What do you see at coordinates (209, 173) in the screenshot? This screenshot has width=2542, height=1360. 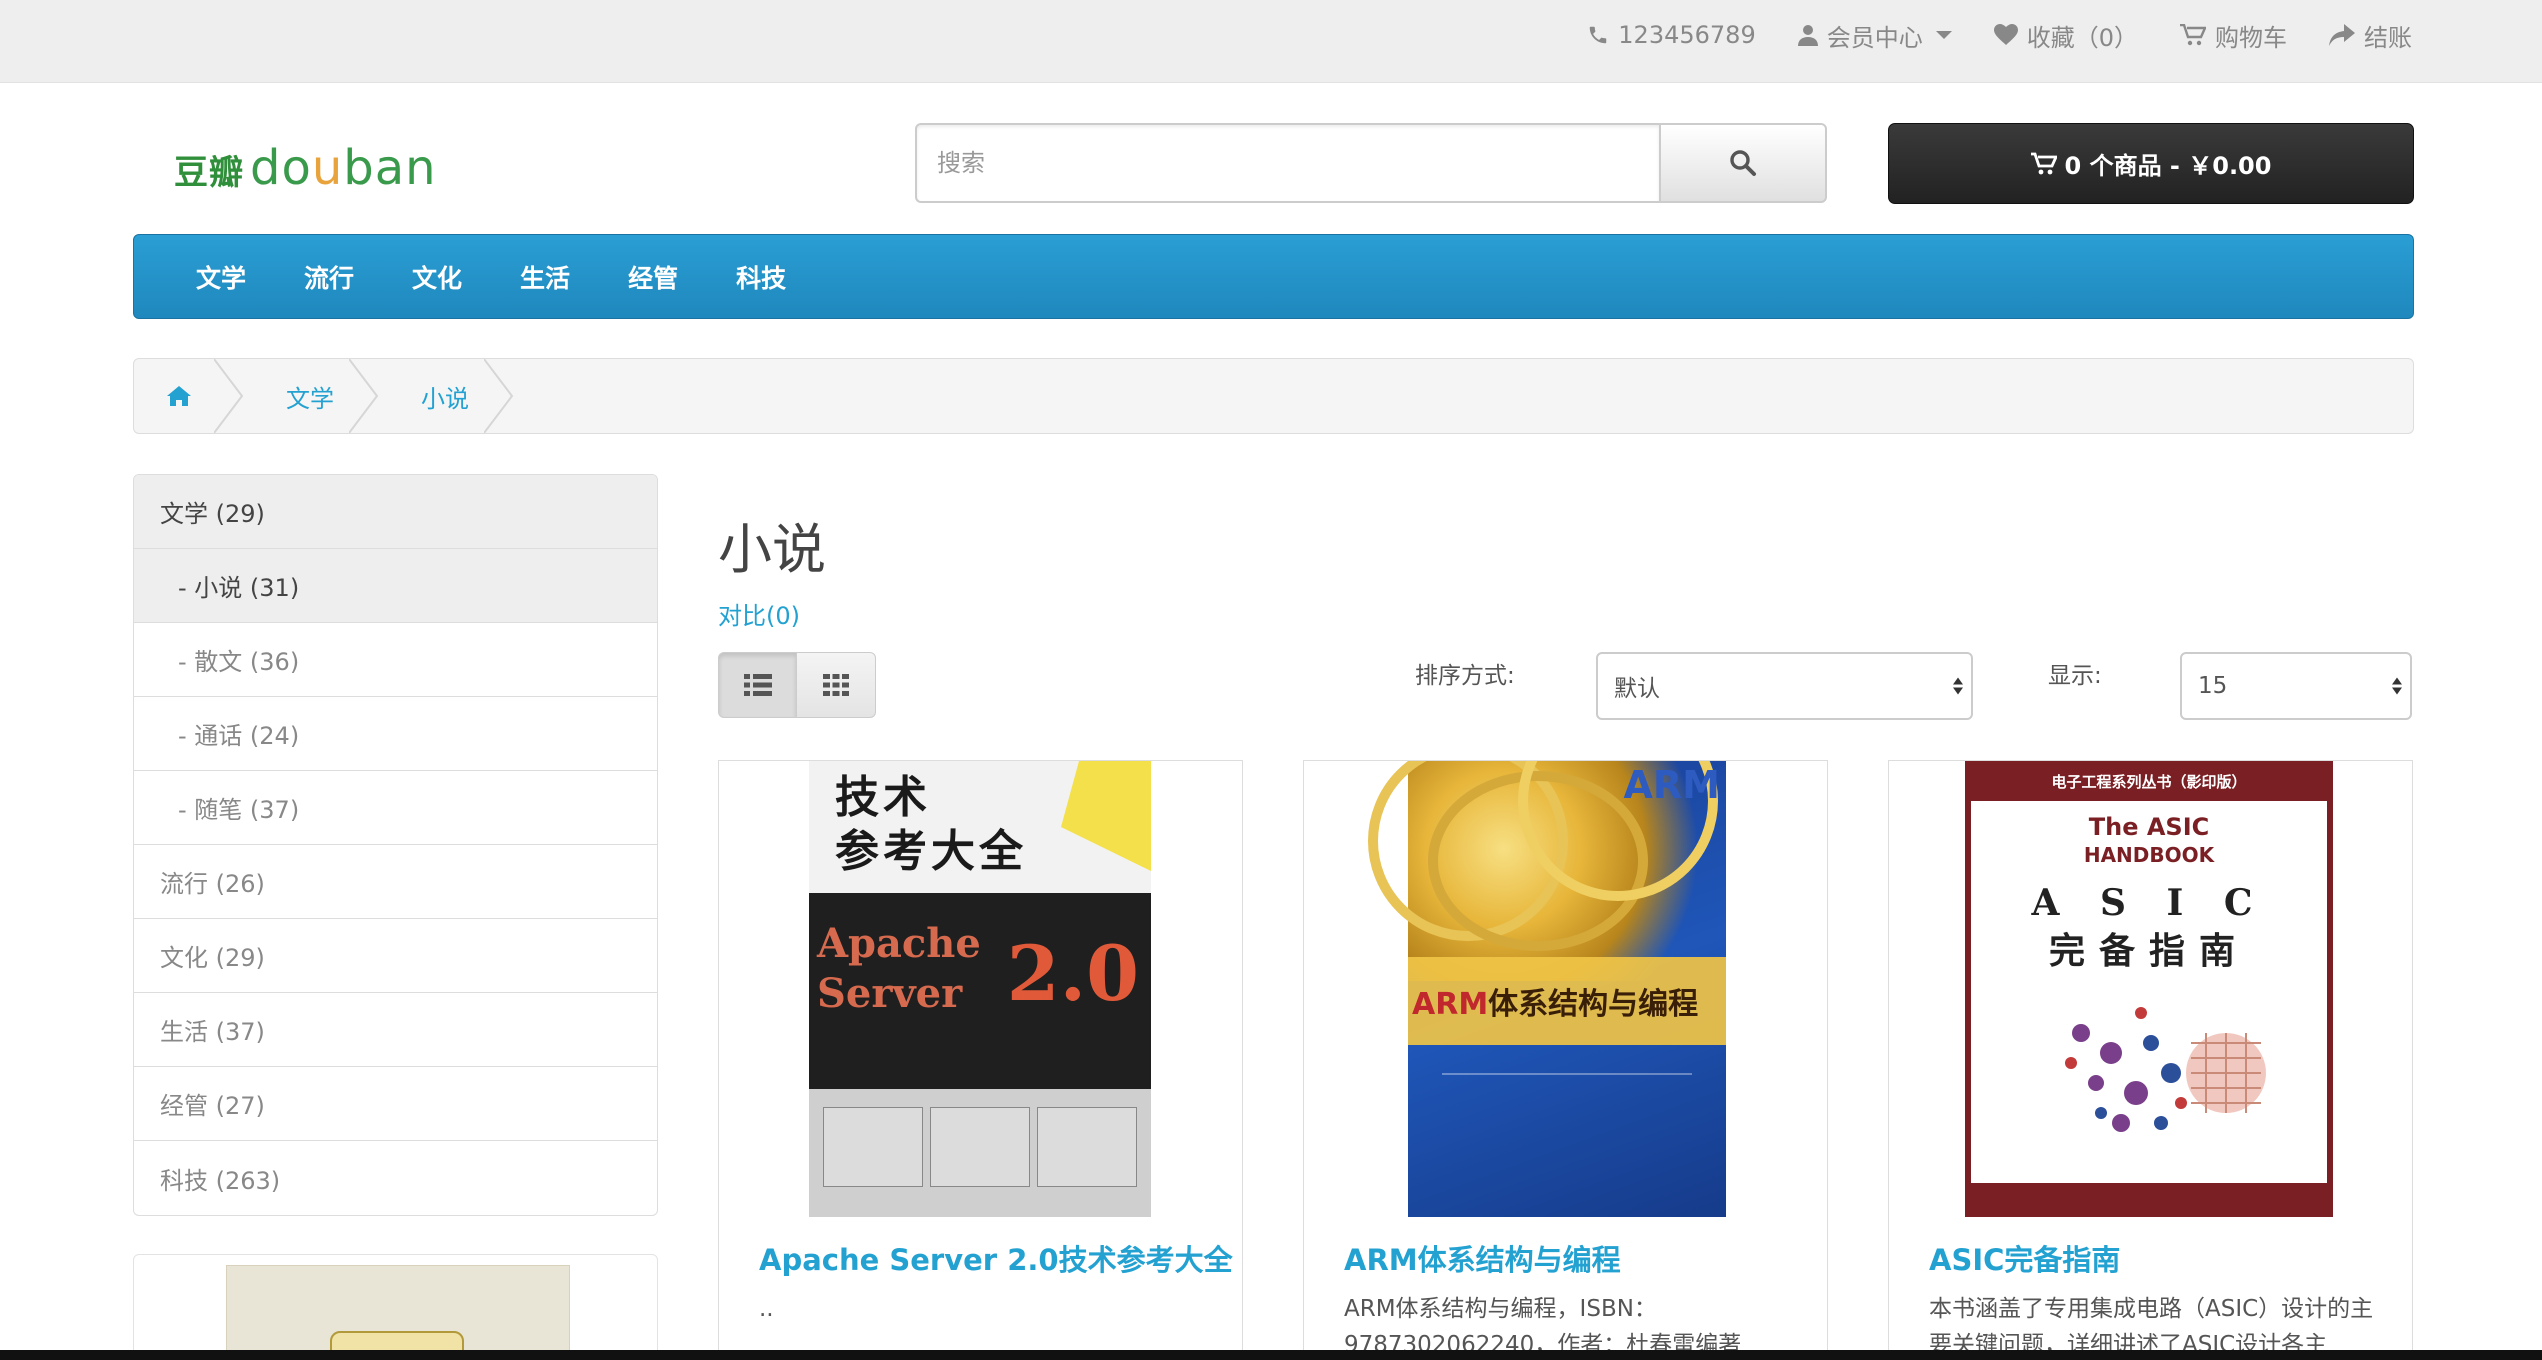 I see `logo-cn: 豆瓣` at bounding box center [209, 173].